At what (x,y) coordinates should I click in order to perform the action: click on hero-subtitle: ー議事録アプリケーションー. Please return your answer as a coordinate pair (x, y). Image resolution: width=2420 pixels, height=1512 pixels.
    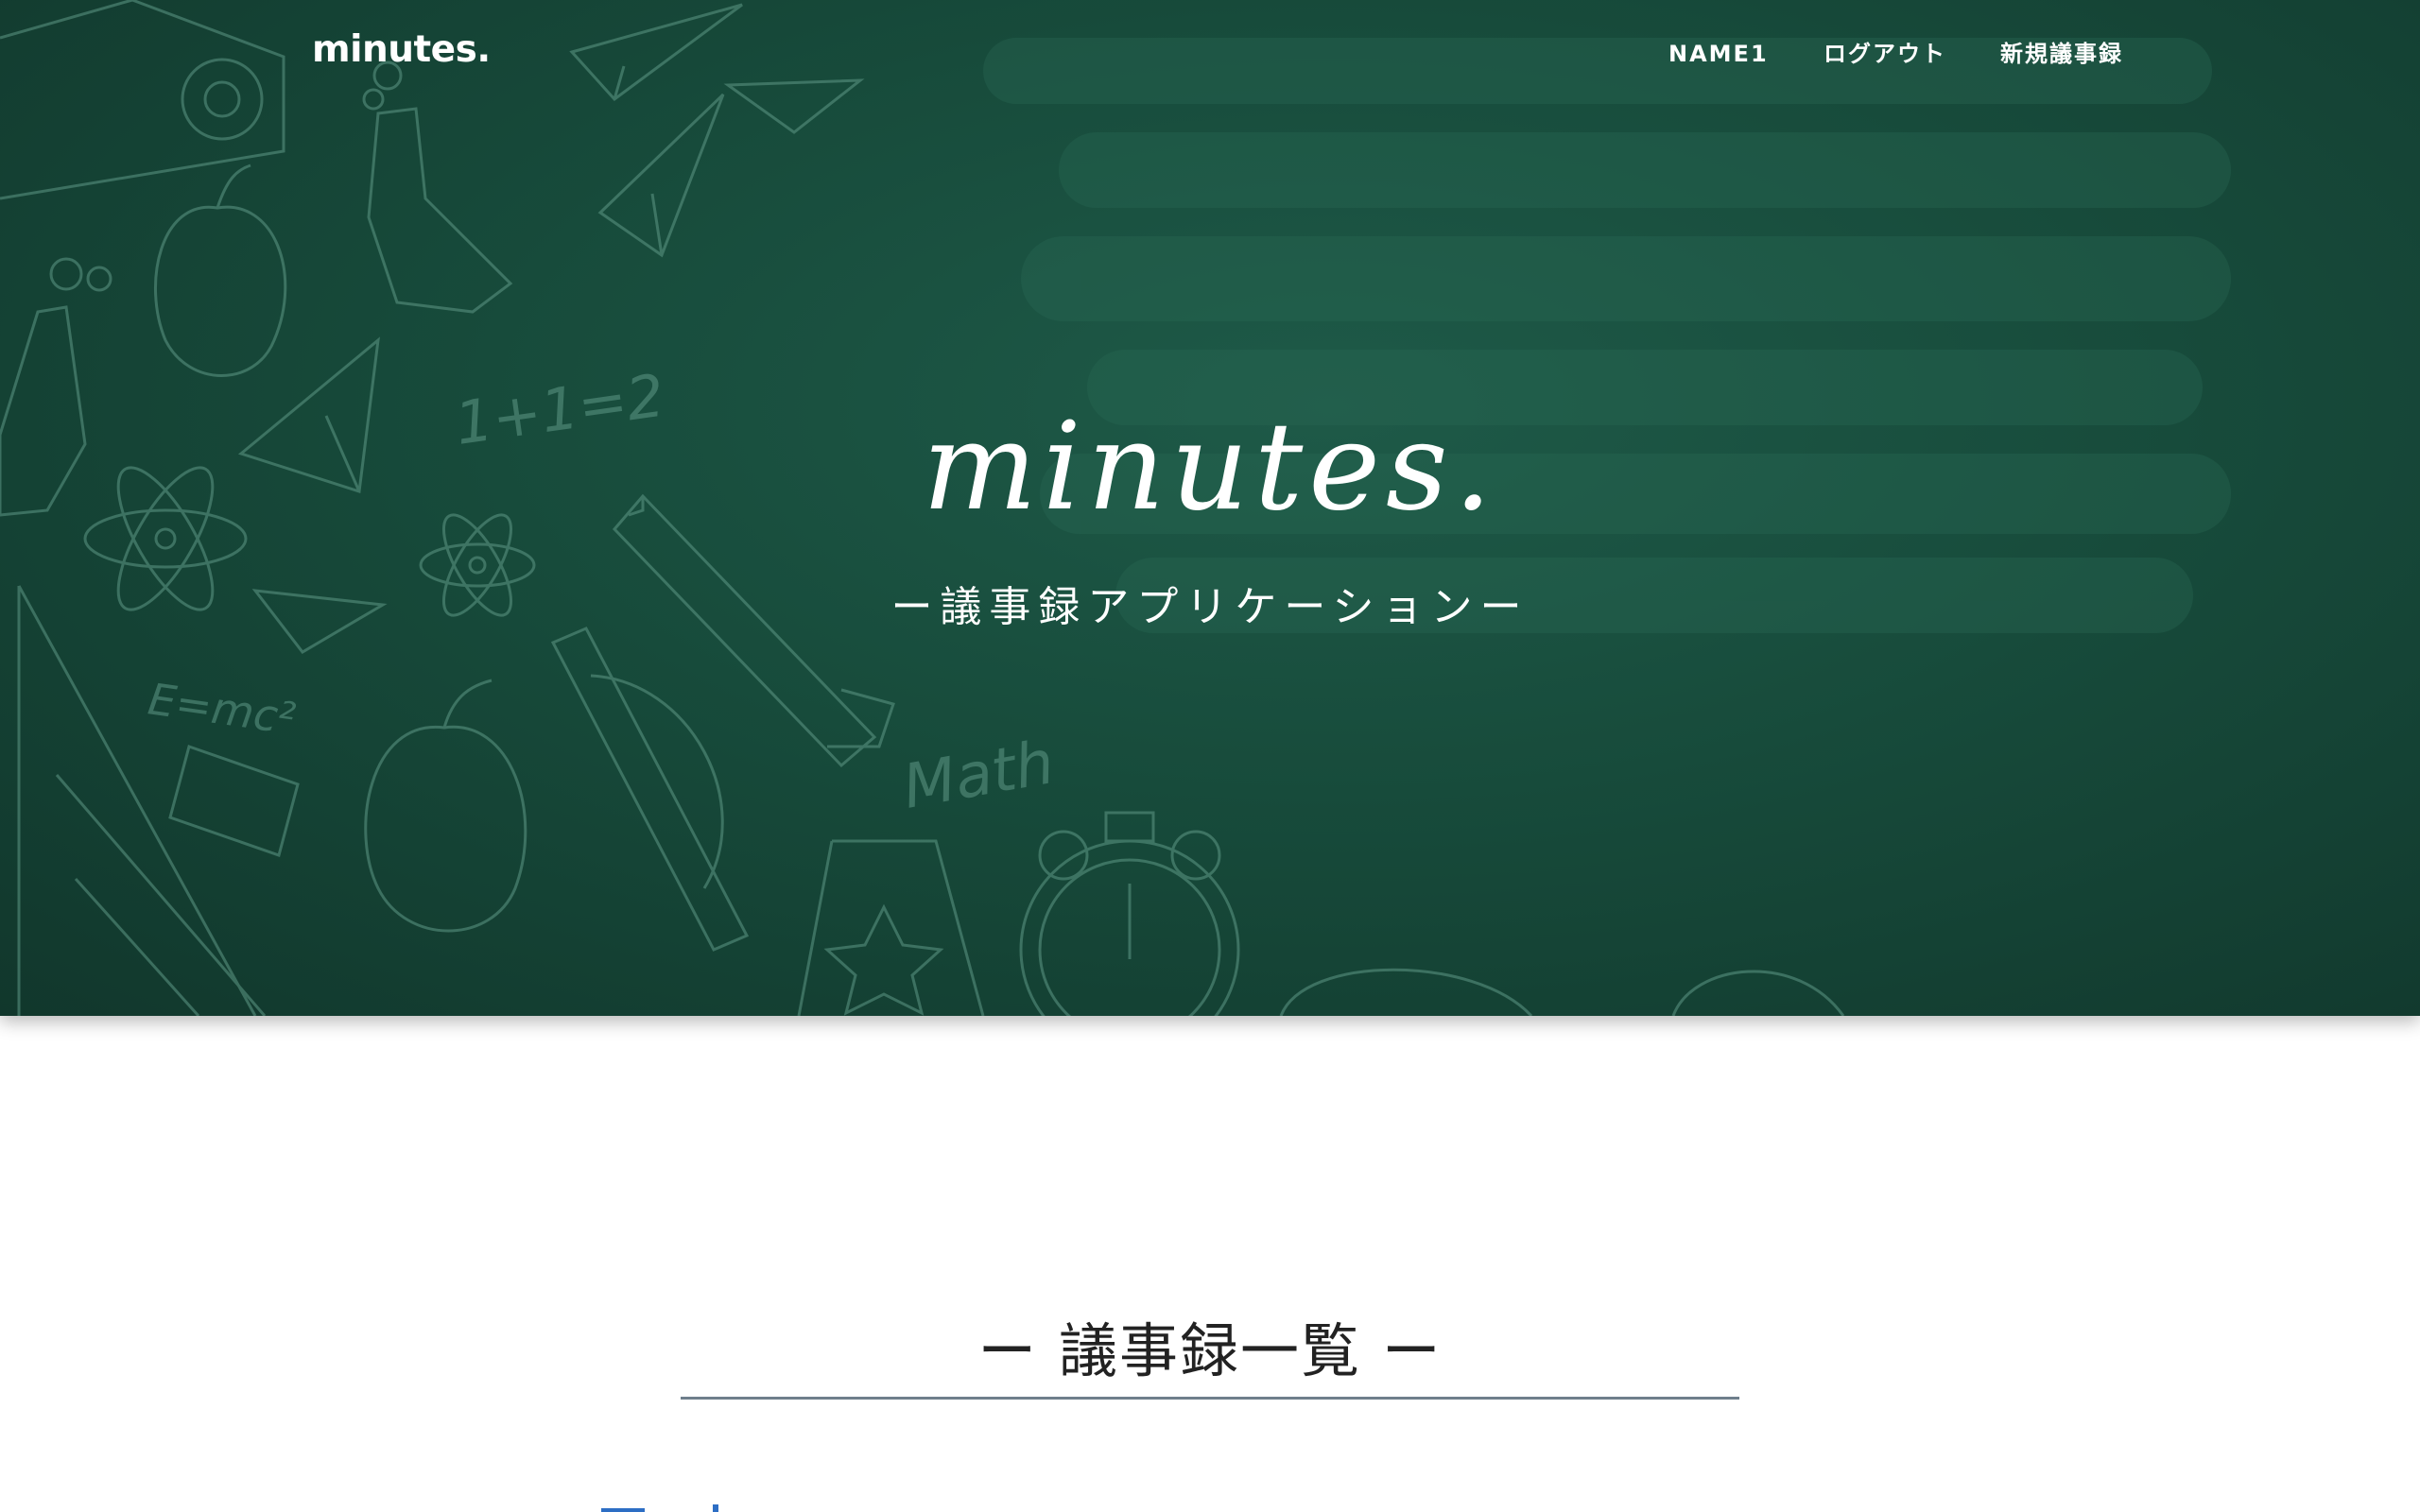
    Looking at the image, I should click on (1210, 607).